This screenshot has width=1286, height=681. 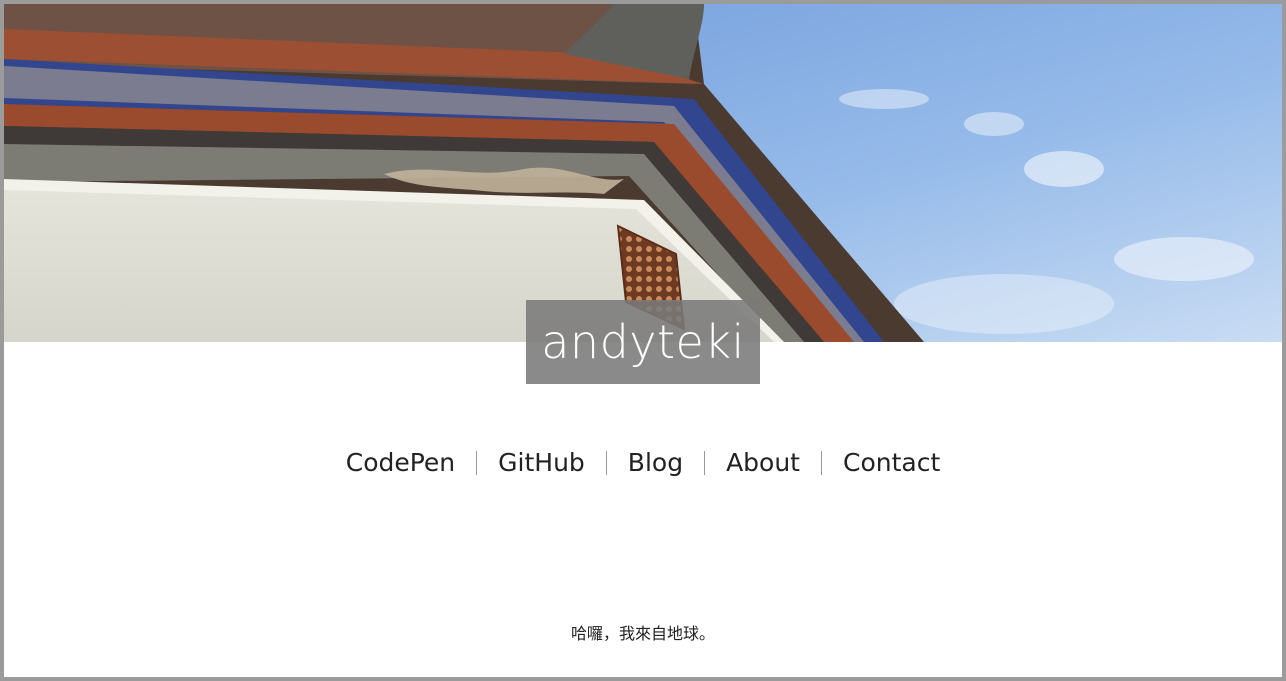 What do you see at coordinates (642, 633) in the screenshot?
I see `footer-tagline: 哈囉，我來自地球。` at bounding box center [642, 633].